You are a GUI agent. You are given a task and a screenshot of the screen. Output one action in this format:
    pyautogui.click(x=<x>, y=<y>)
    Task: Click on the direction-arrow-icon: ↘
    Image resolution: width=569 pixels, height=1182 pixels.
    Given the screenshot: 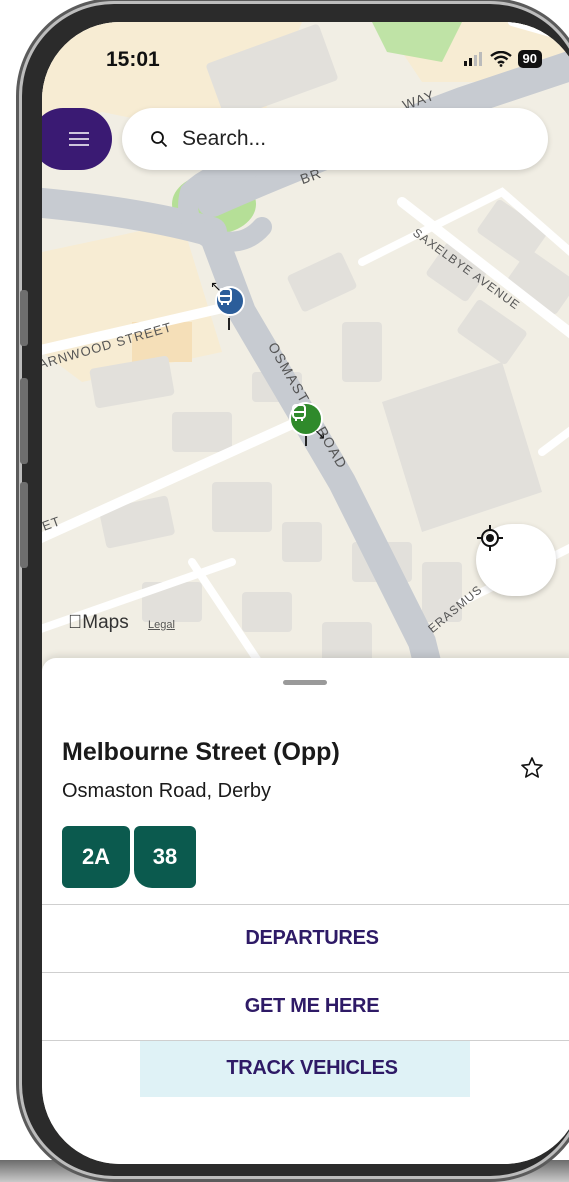 What is the action you would take?
    pyautogui.click(x=320, y=434)
    